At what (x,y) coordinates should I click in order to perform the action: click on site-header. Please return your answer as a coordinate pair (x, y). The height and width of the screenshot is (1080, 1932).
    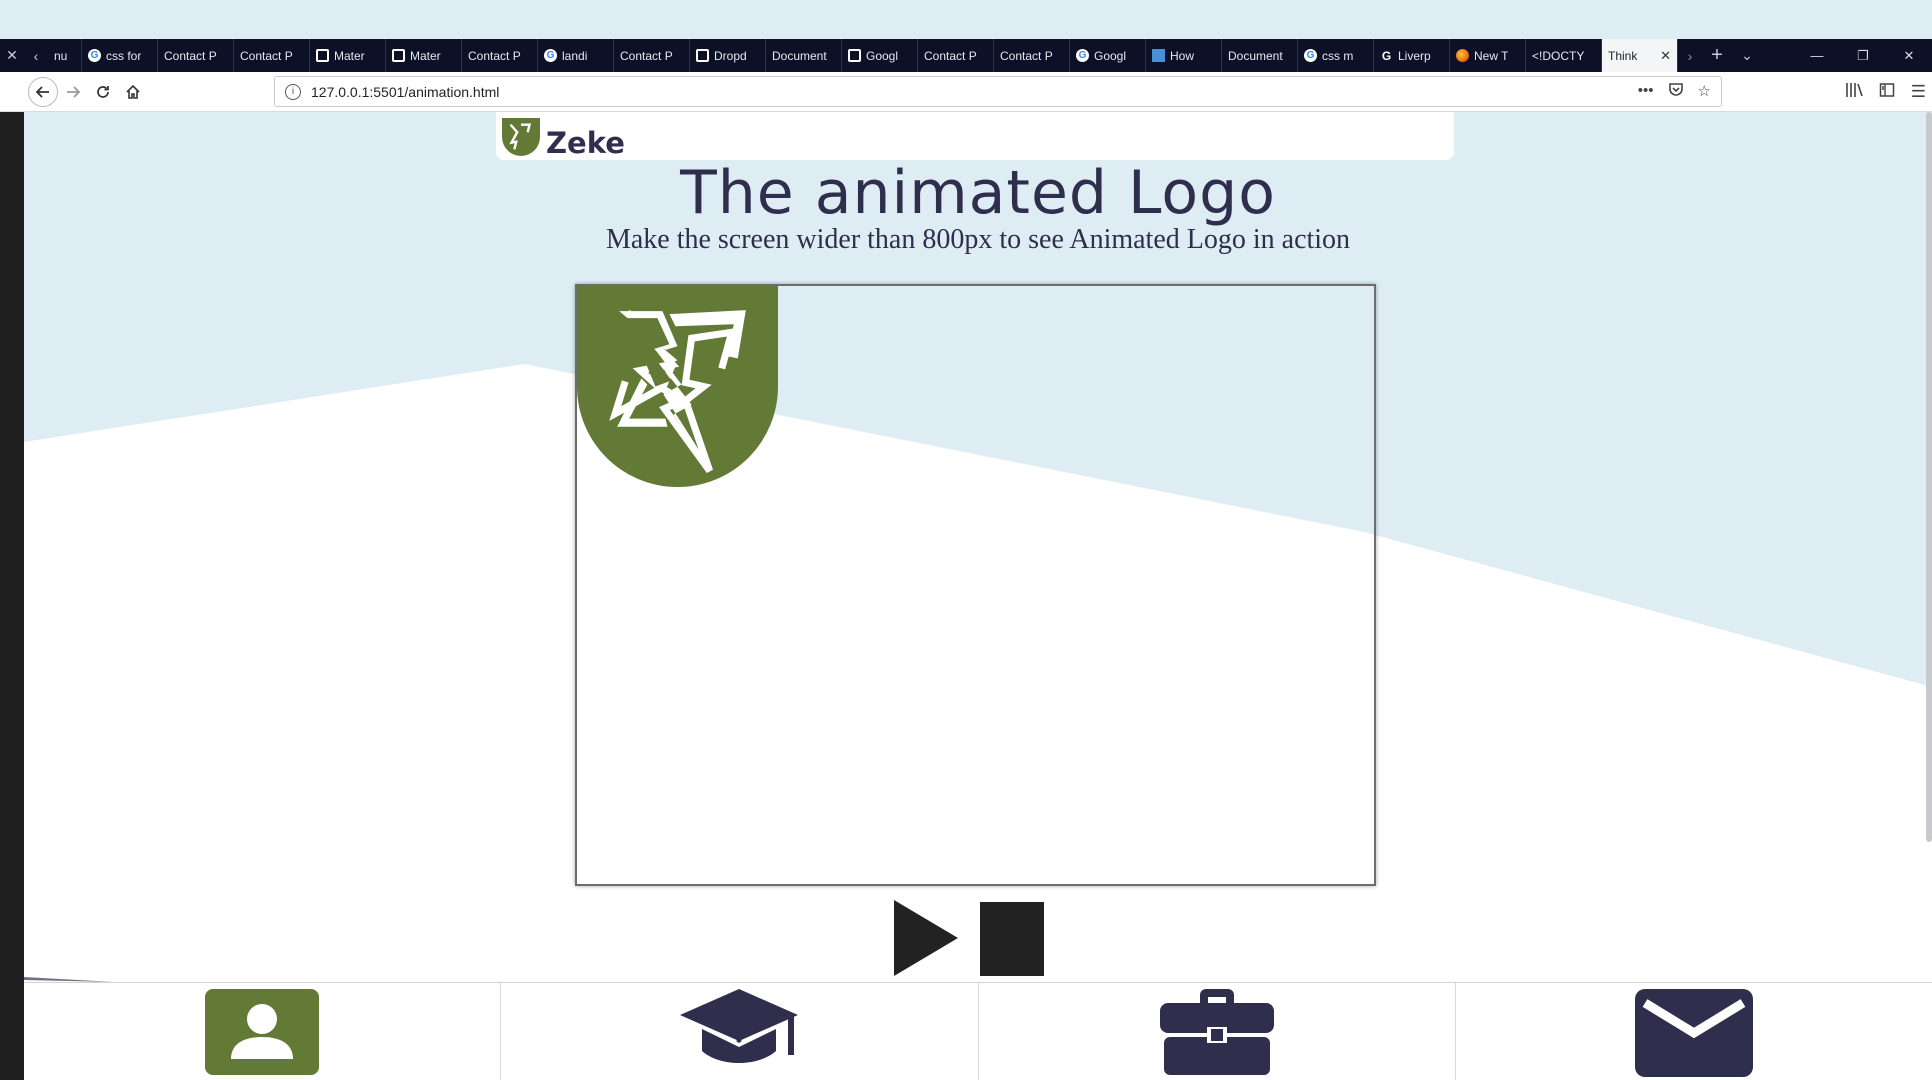
    Looking at the image, I should click on (975, 136).